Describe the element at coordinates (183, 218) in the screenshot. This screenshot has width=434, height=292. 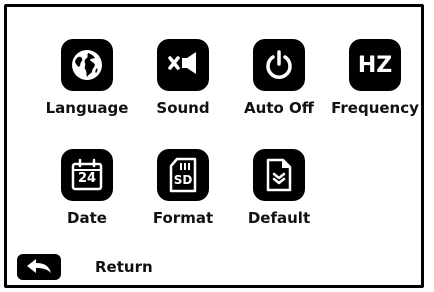
I see `menu-item-label: Format` at that location.